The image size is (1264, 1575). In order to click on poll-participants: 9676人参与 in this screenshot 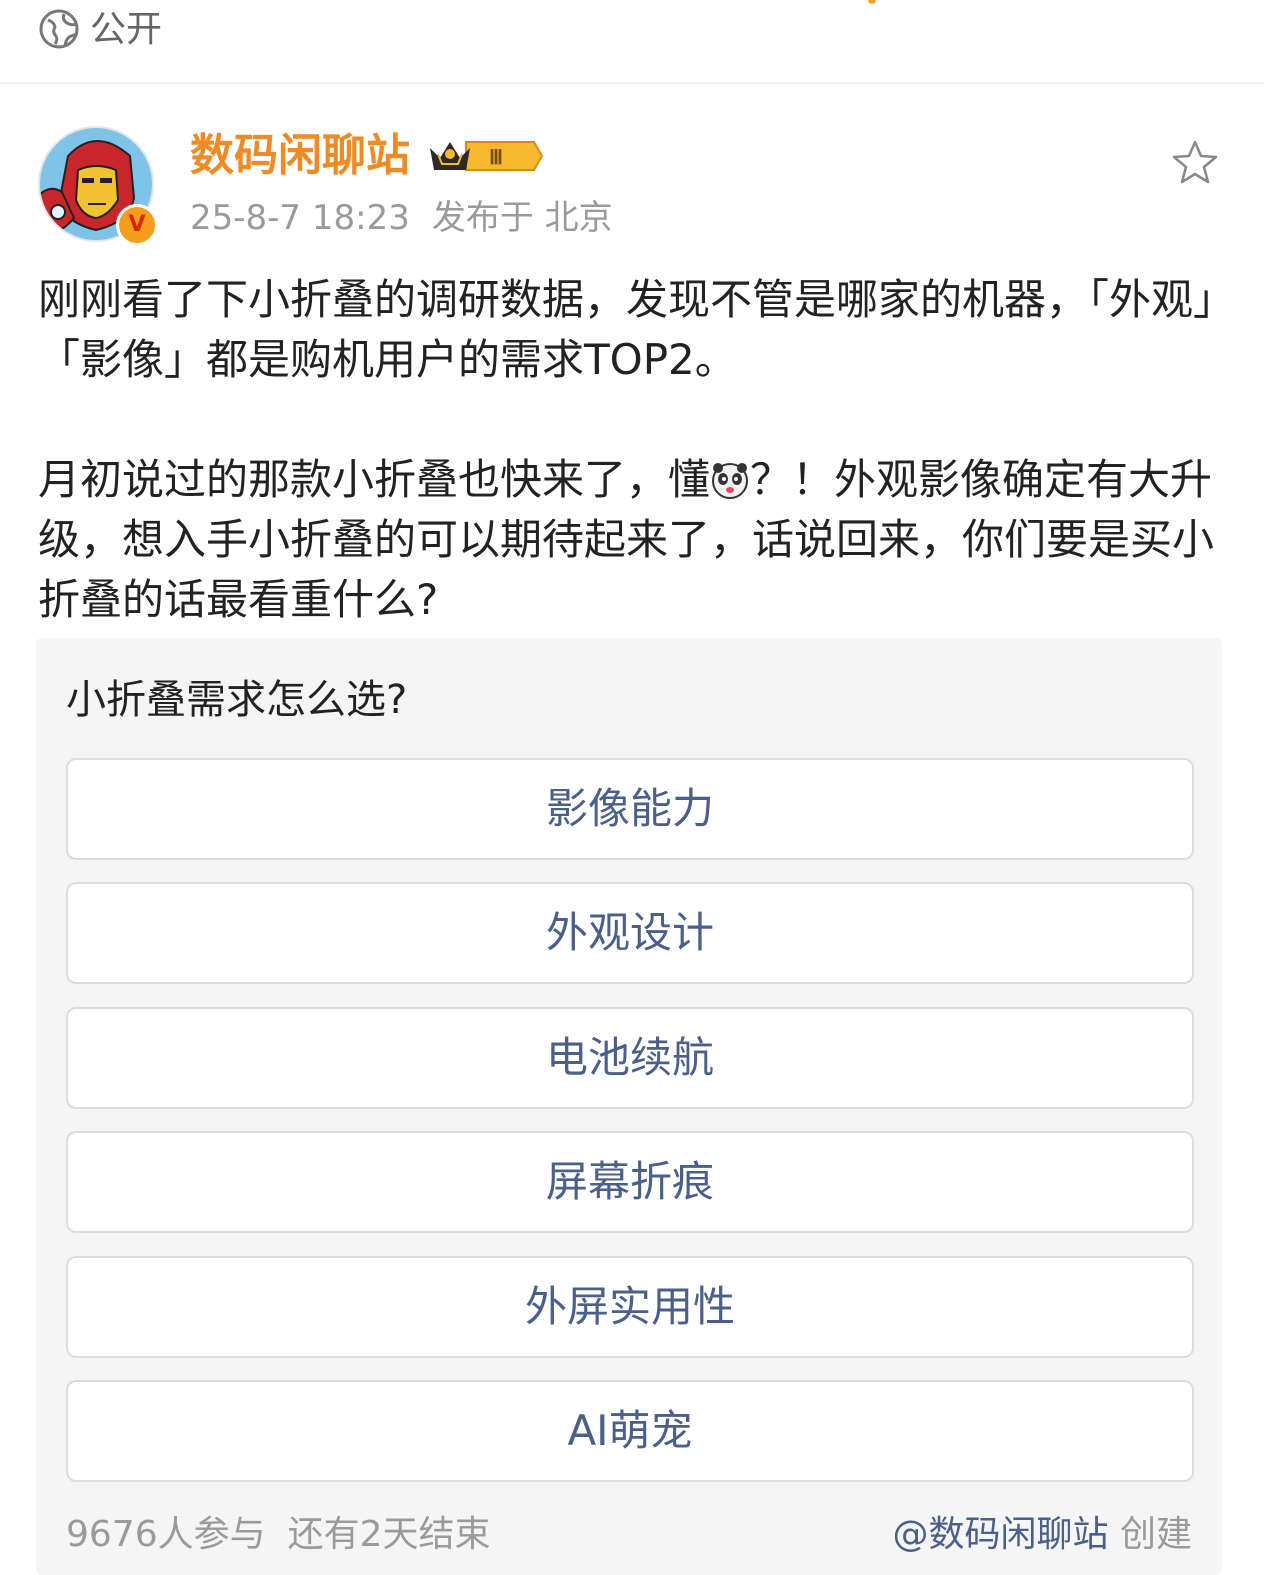, I will do `click(166, 1534)`.